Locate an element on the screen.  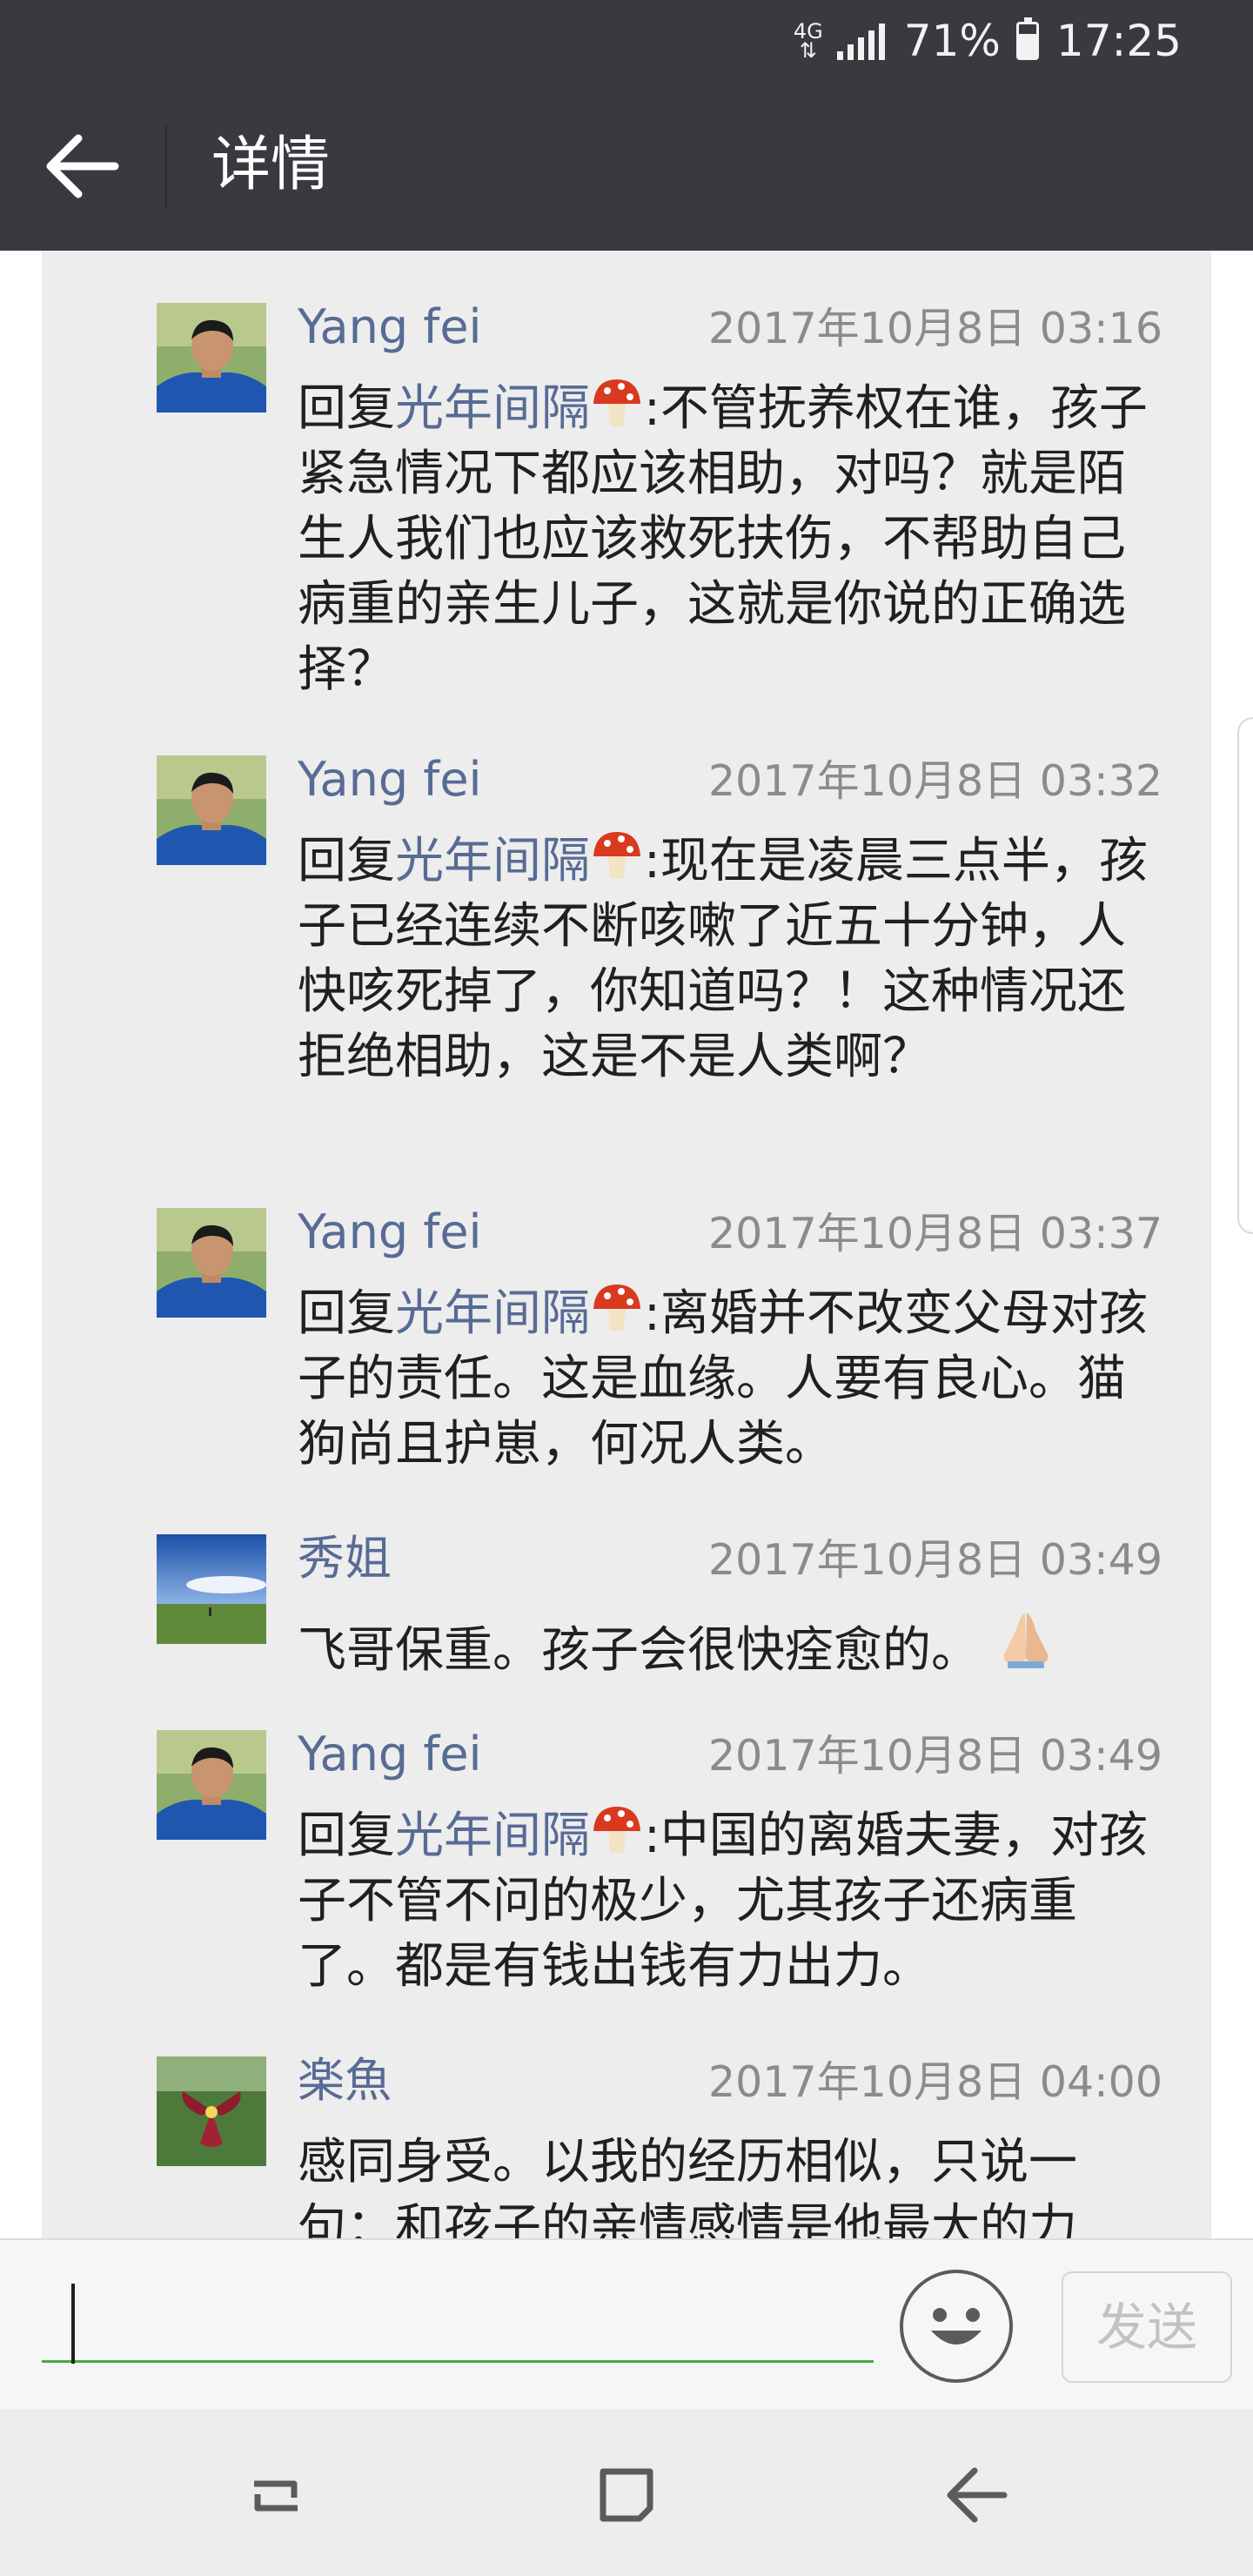
home-button is located at coordinates (626, 2495).